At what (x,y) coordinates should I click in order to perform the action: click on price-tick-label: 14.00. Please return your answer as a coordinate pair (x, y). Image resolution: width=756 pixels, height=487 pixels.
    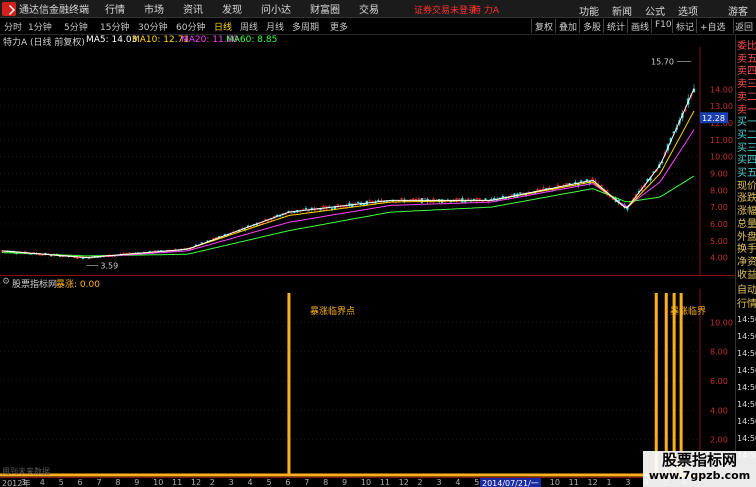
    Looking at the image, I should click on (721, 89).